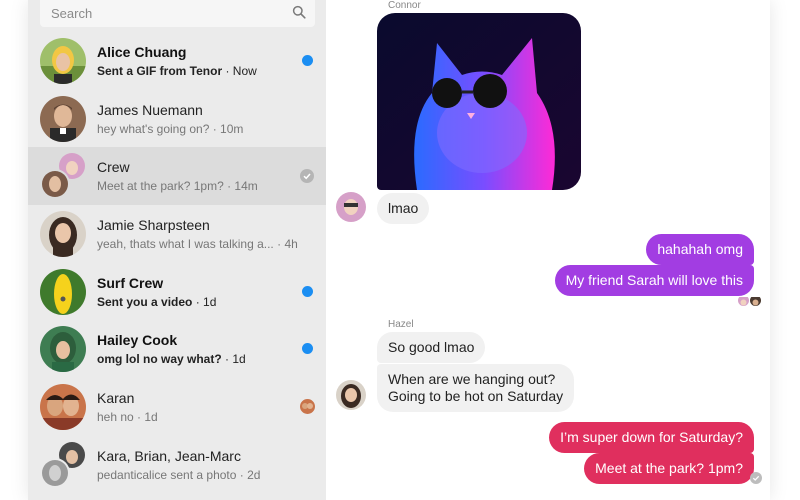  What do you see at coordinates (651, 437) in the screenshot?
I see `message-bubble: I’m super down for Saturday?` at bounding box center [651, 437].